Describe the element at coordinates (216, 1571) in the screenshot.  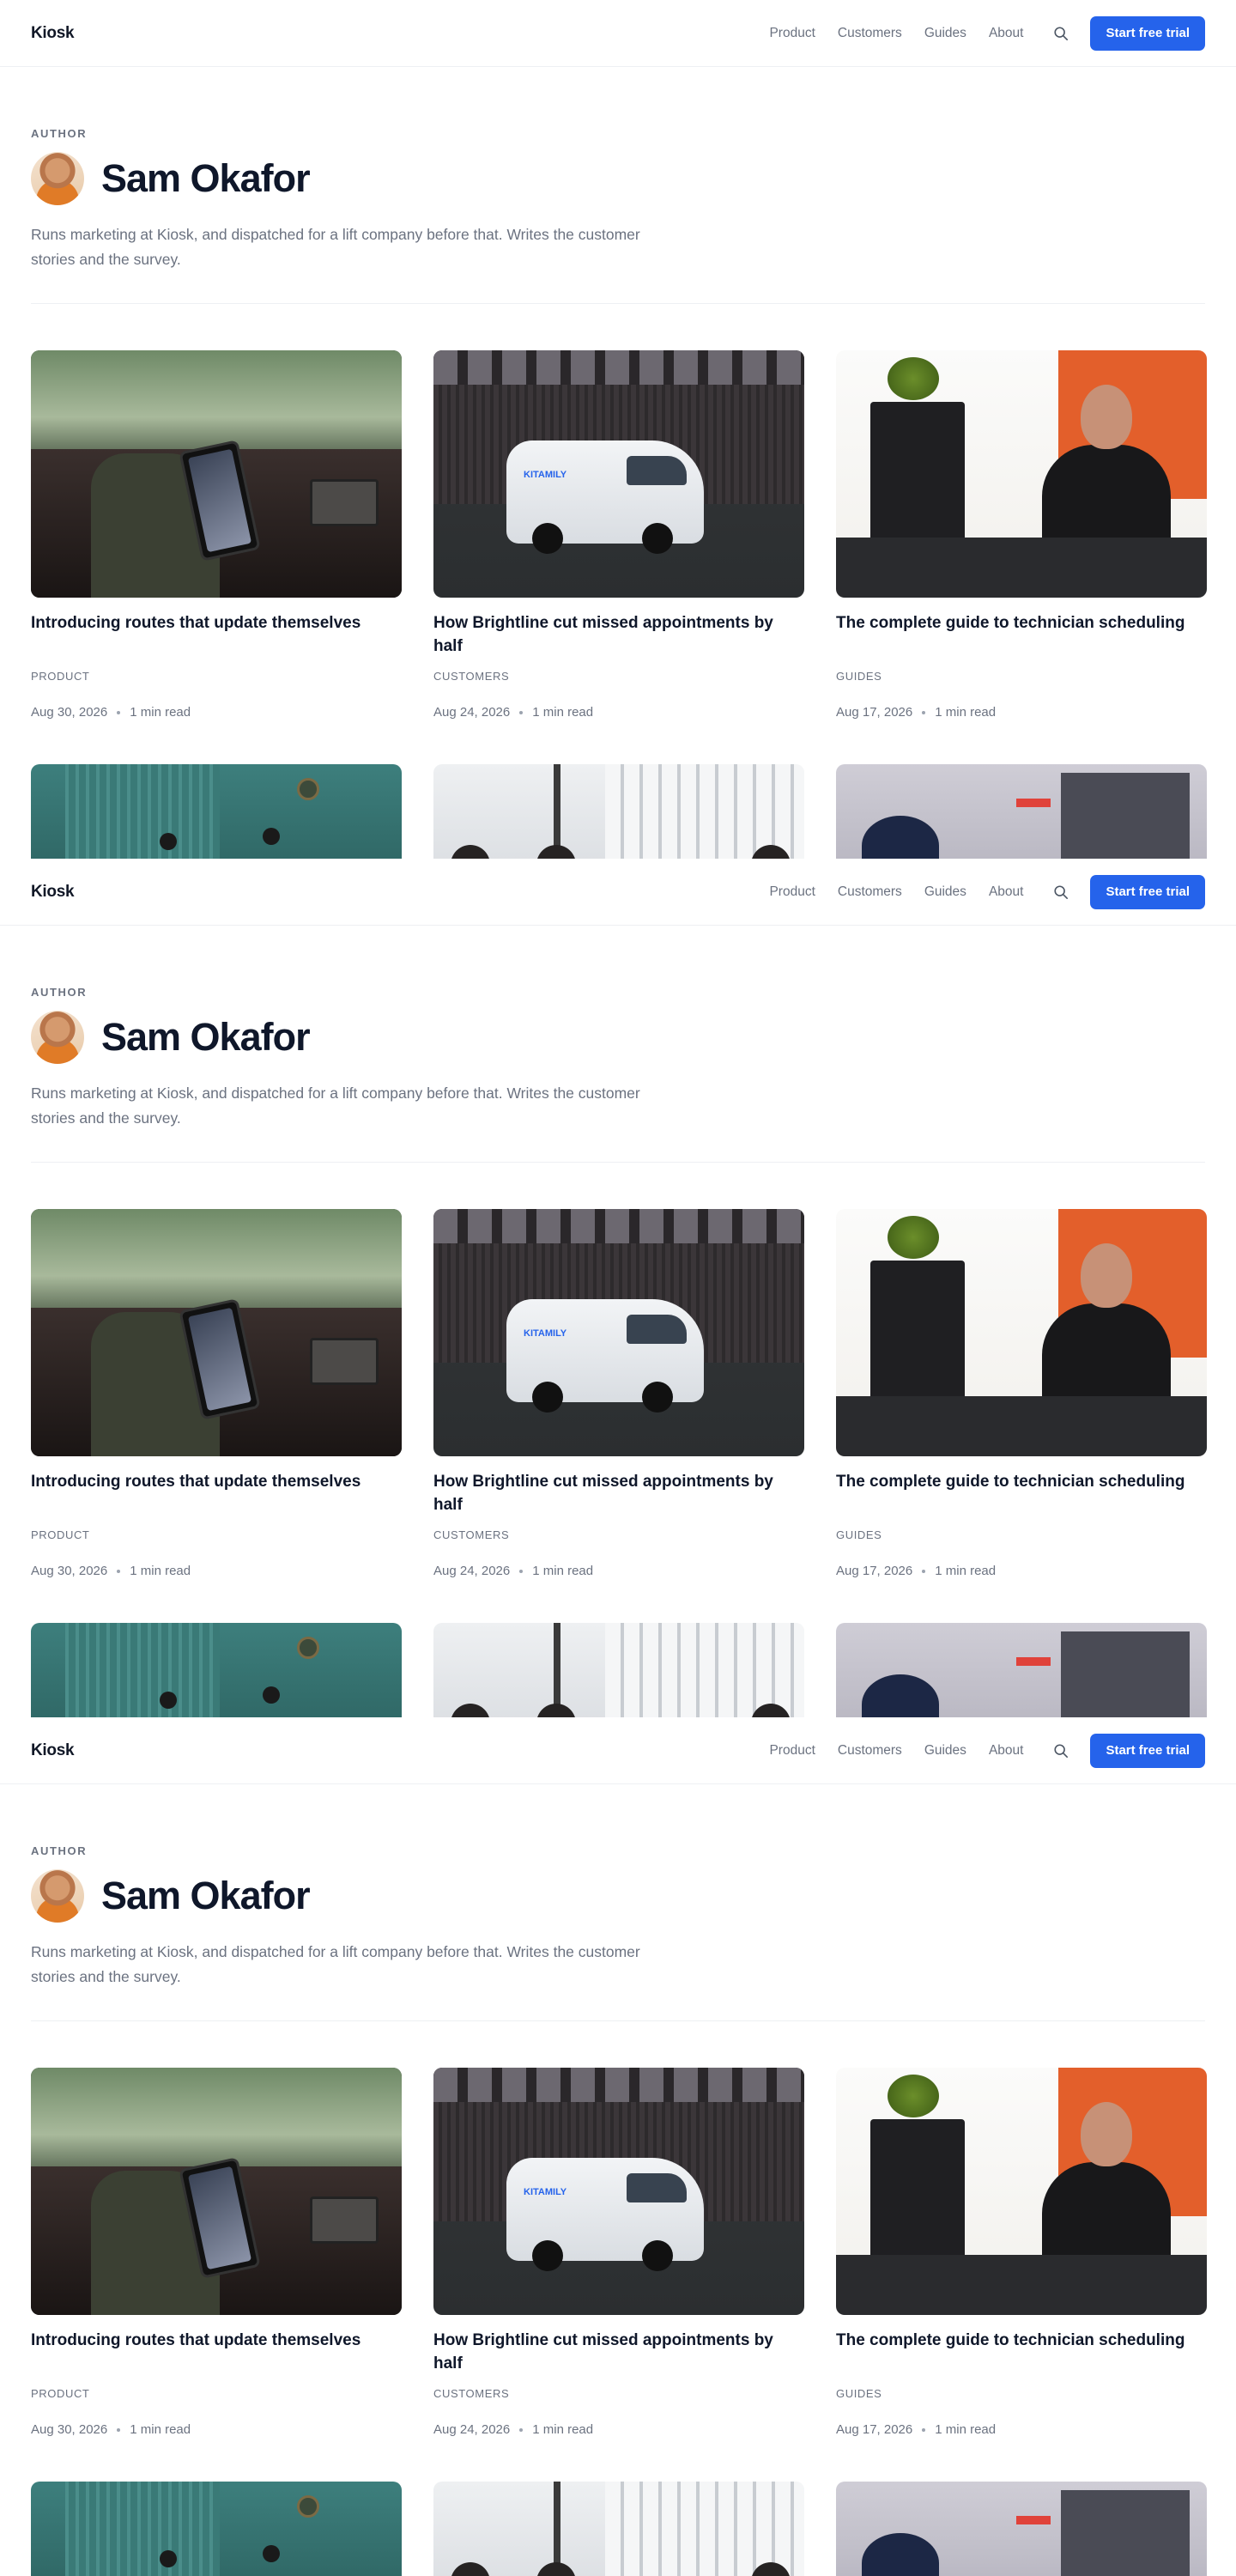
I see `post-meta: Aug 30, 2026 1 min read` at that location.